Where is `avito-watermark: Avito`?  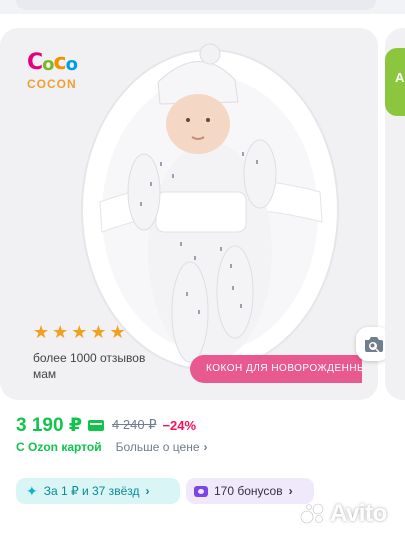 avito-watermark: Avito is located at coordinates (343, 514).